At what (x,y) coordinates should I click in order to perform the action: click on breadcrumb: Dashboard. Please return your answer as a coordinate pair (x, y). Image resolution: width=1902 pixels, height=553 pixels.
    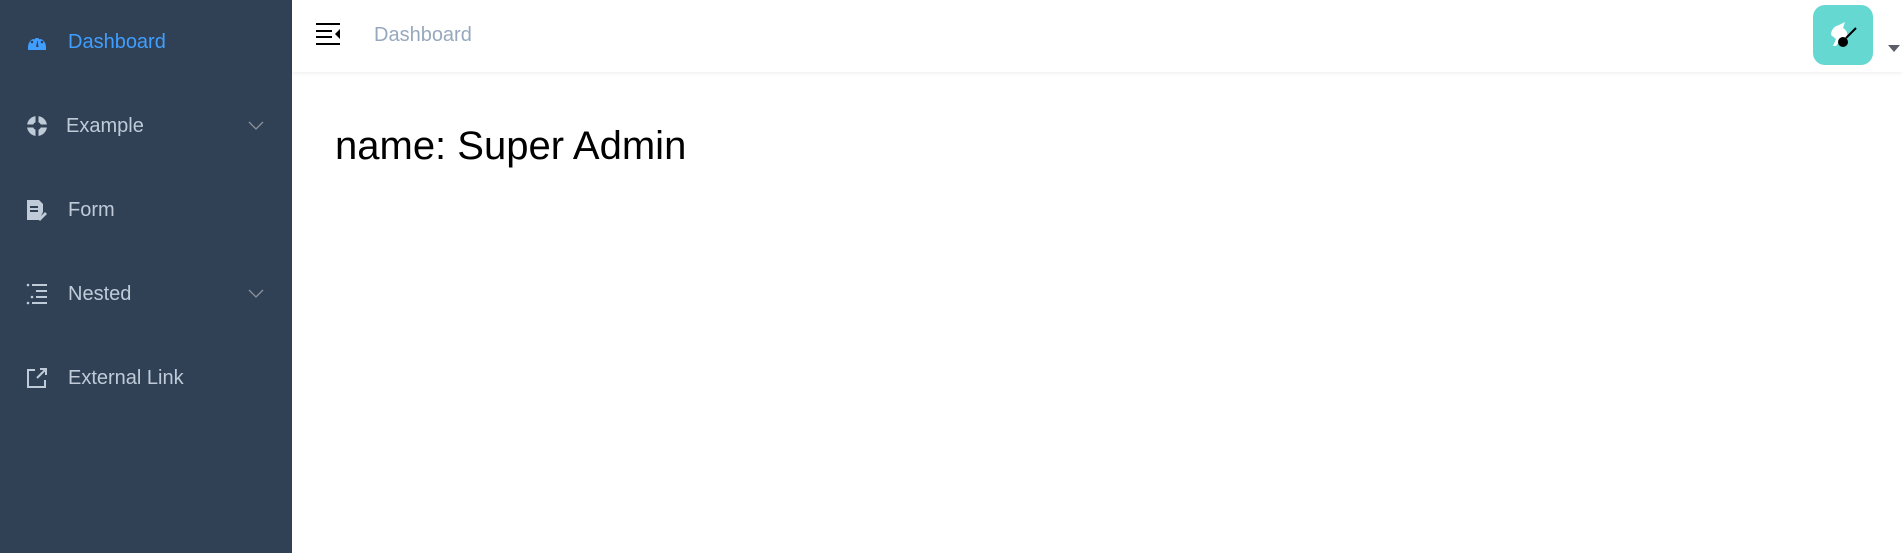
    Looking at the image, I should click on (423, 35).